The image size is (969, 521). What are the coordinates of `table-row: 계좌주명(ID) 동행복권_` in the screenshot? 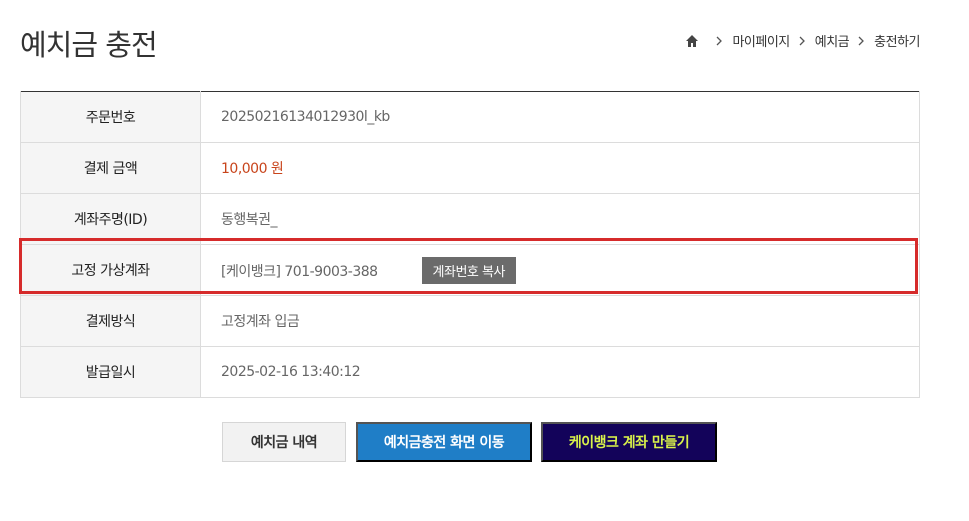 It's located at (470, 219).